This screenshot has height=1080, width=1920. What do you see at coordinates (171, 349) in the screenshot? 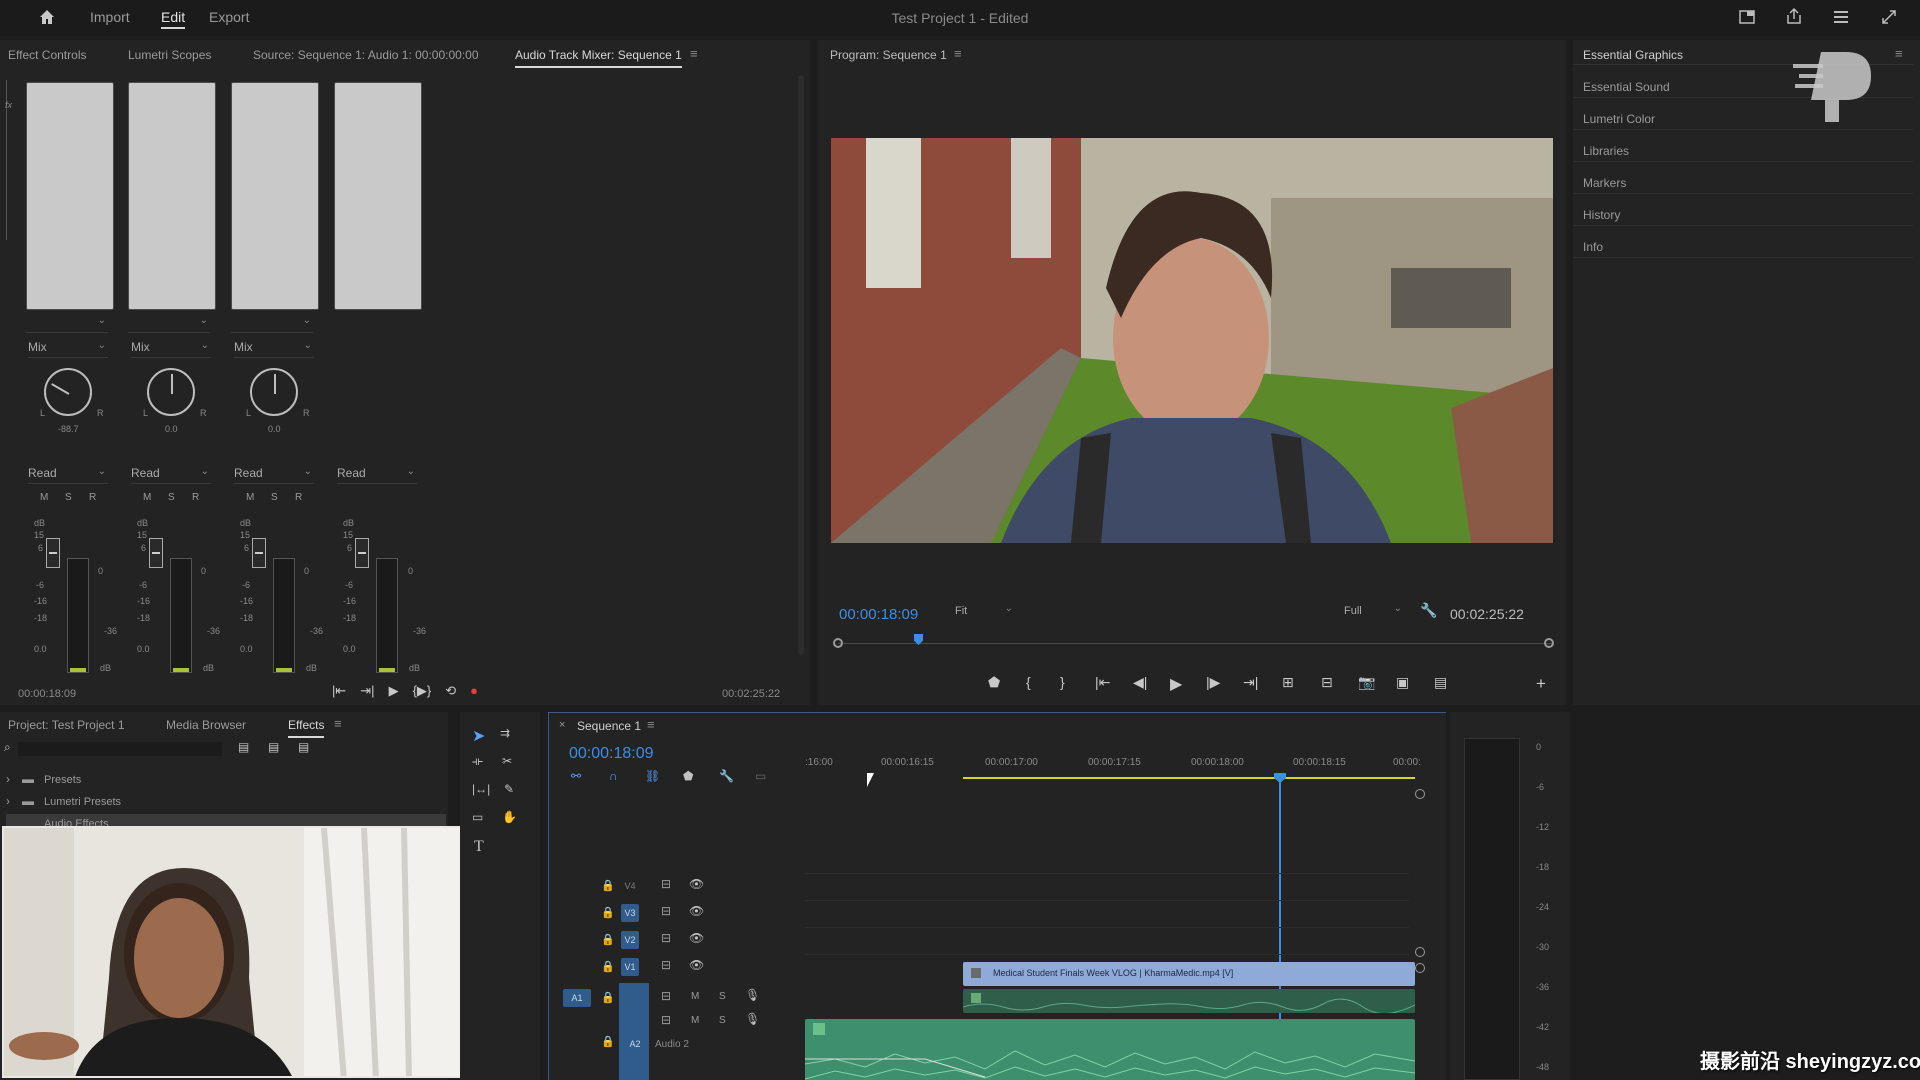
I see `channel-2-mode-dropdown: Mix ⌄` at bounding box center [171, 349].